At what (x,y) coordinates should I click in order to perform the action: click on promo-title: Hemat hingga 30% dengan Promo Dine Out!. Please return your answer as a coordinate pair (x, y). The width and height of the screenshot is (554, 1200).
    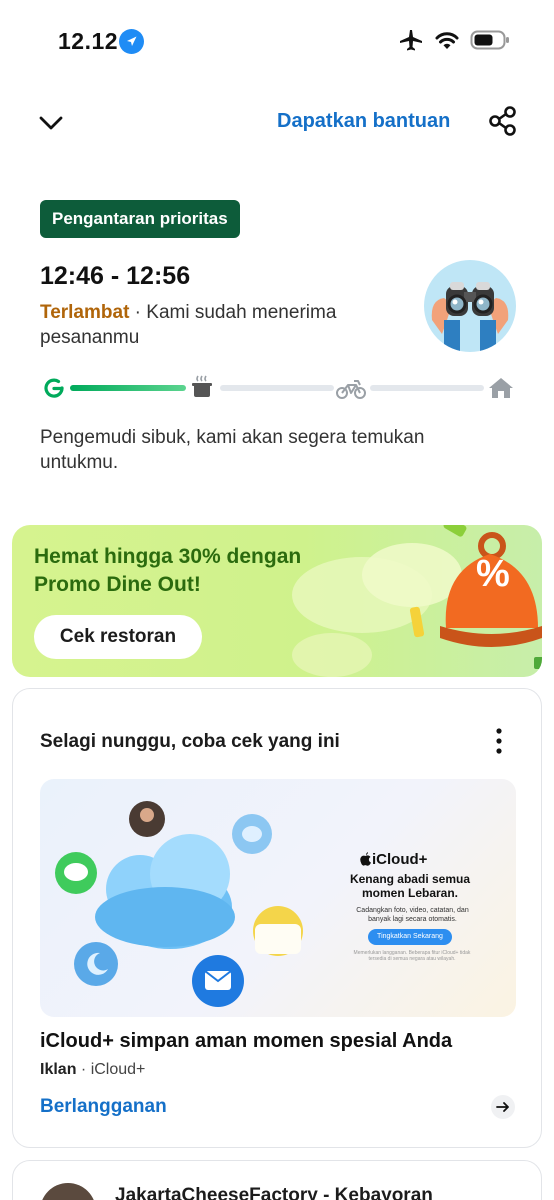
    Looking at the image, I should click on (168, 570).